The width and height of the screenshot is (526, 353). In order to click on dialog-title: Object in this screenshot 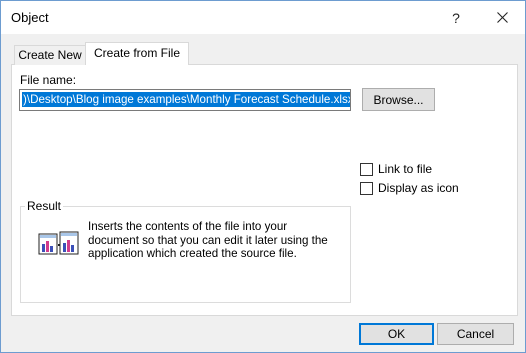, I will do `click(30, 17)`.